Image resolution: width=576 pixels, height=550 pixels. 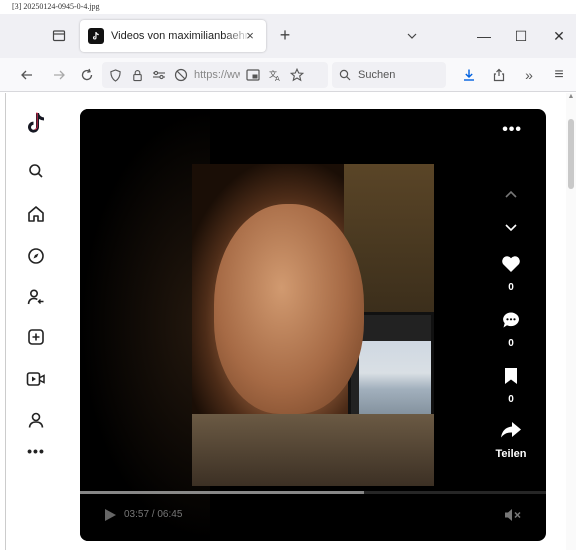 I want to click on translate-icon: 文A, so click(x=275, y=75).